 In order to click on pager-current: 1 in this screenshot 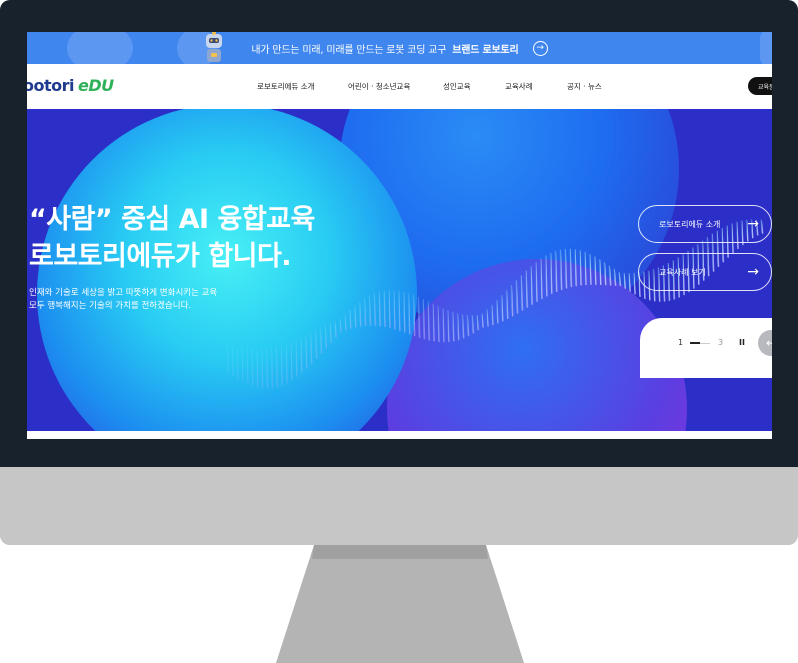, I will do `click(681, 342)`.